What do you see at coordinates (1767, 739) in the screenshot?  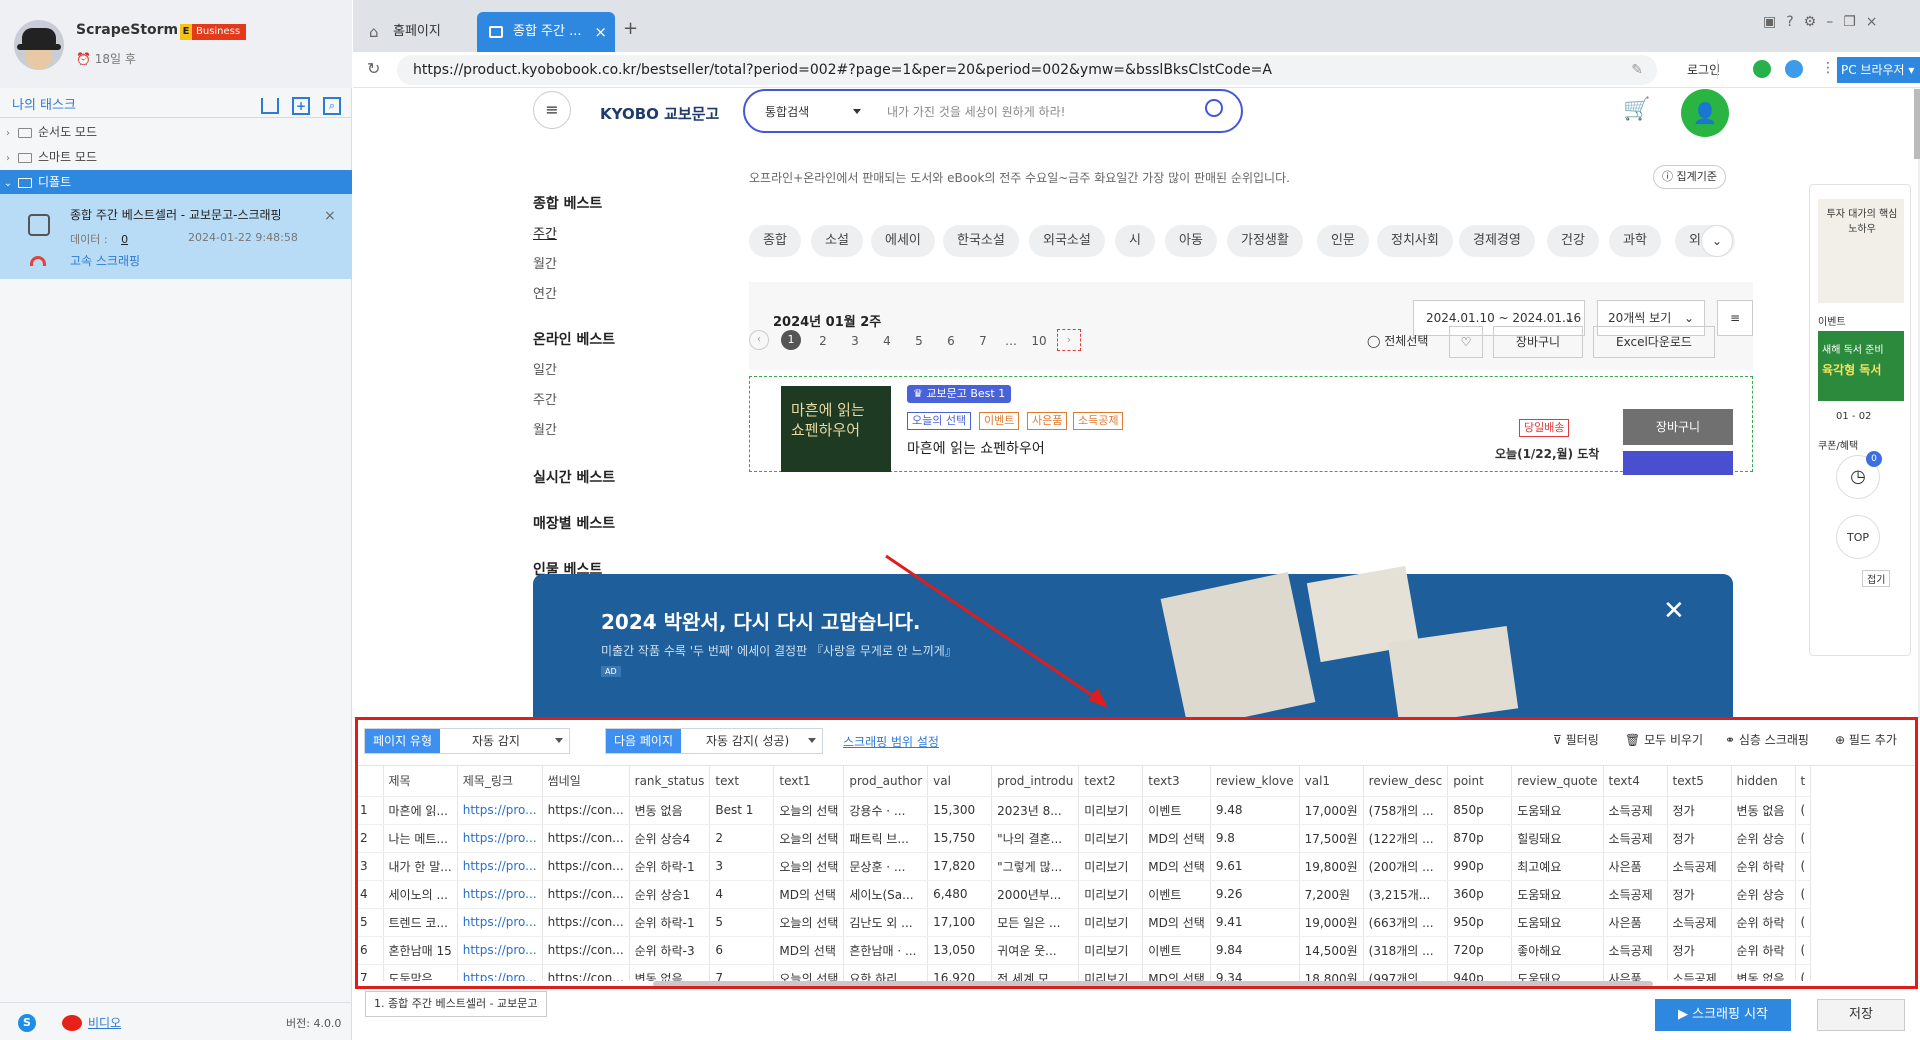 I see `deep-scrape-button: ⚭ 심층 스크래핑` at bounding box center [1767, 739].